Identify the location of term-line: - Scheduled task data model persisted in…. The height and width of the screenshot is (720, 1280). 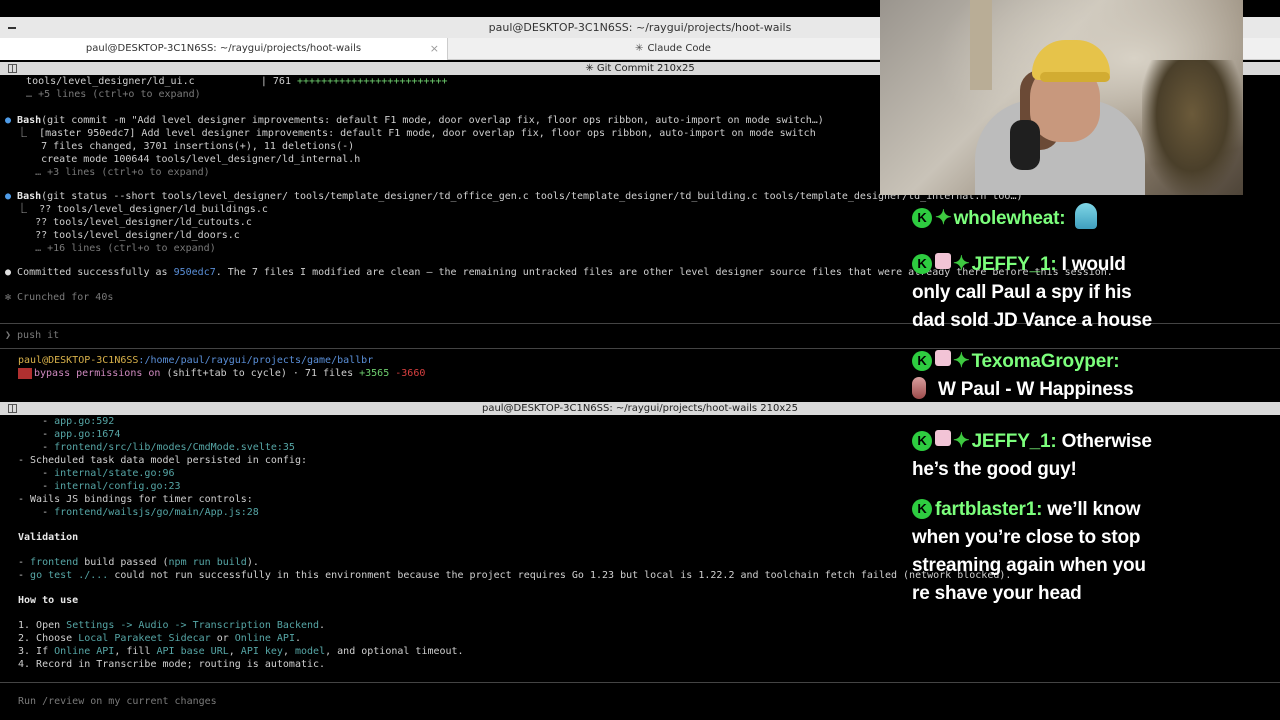
(162, 460).